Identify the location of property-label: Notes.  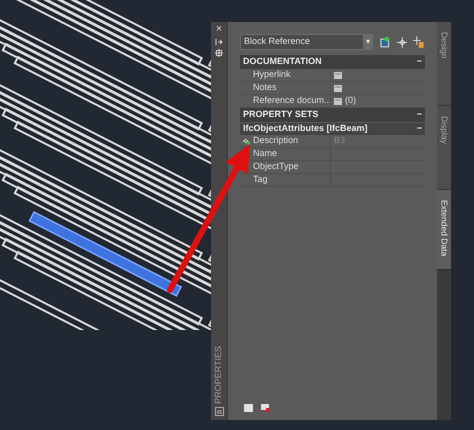
(265, 87).